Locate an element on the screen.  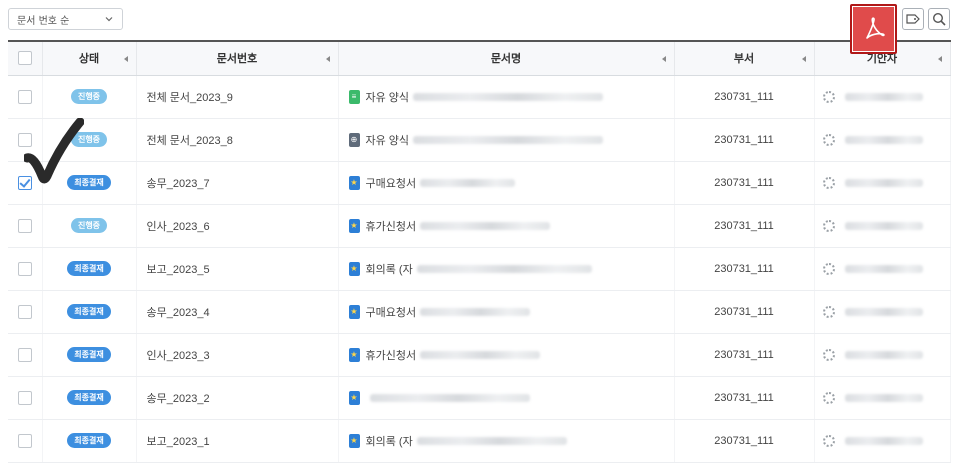
doc-no-cell: 전체 문서_2023_9 is located at coordinates (237, 97).